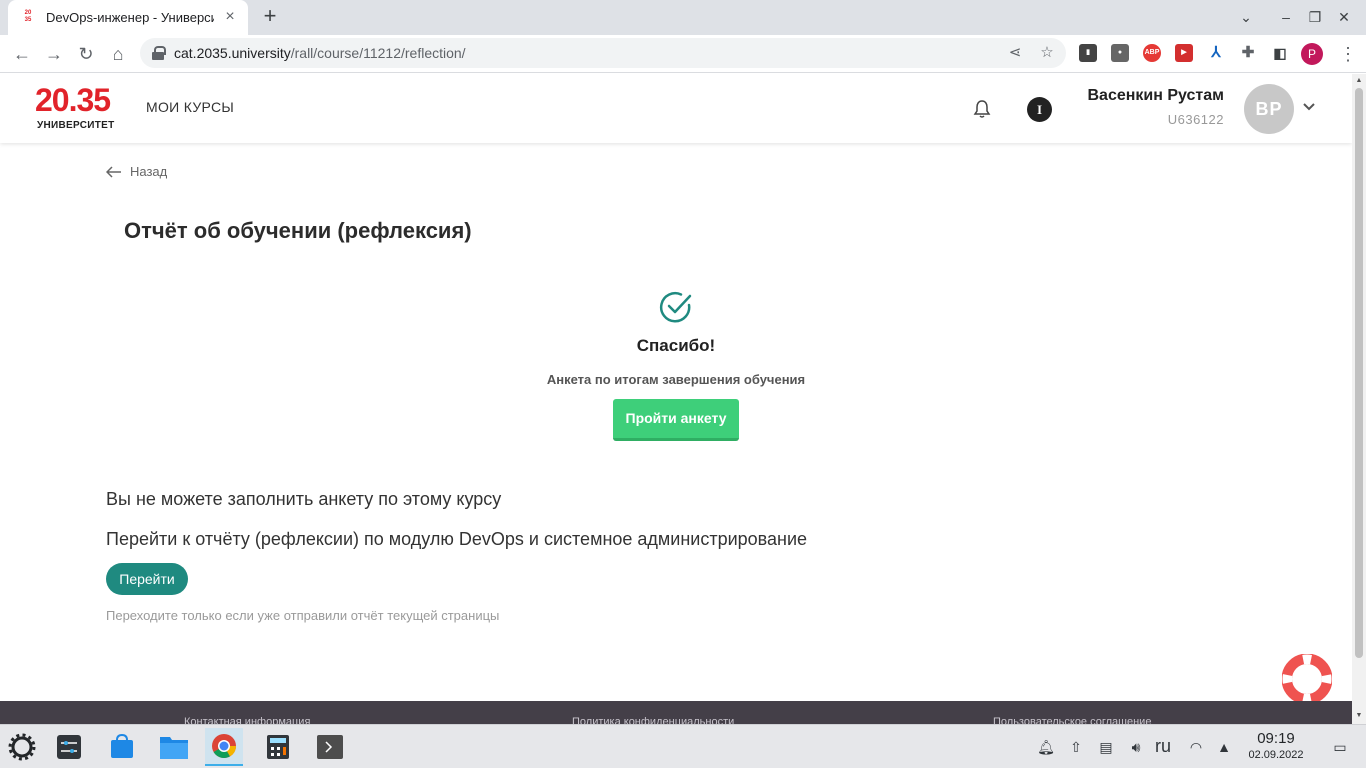  I want to click on profile-avatar: P, so click(1312, 54).